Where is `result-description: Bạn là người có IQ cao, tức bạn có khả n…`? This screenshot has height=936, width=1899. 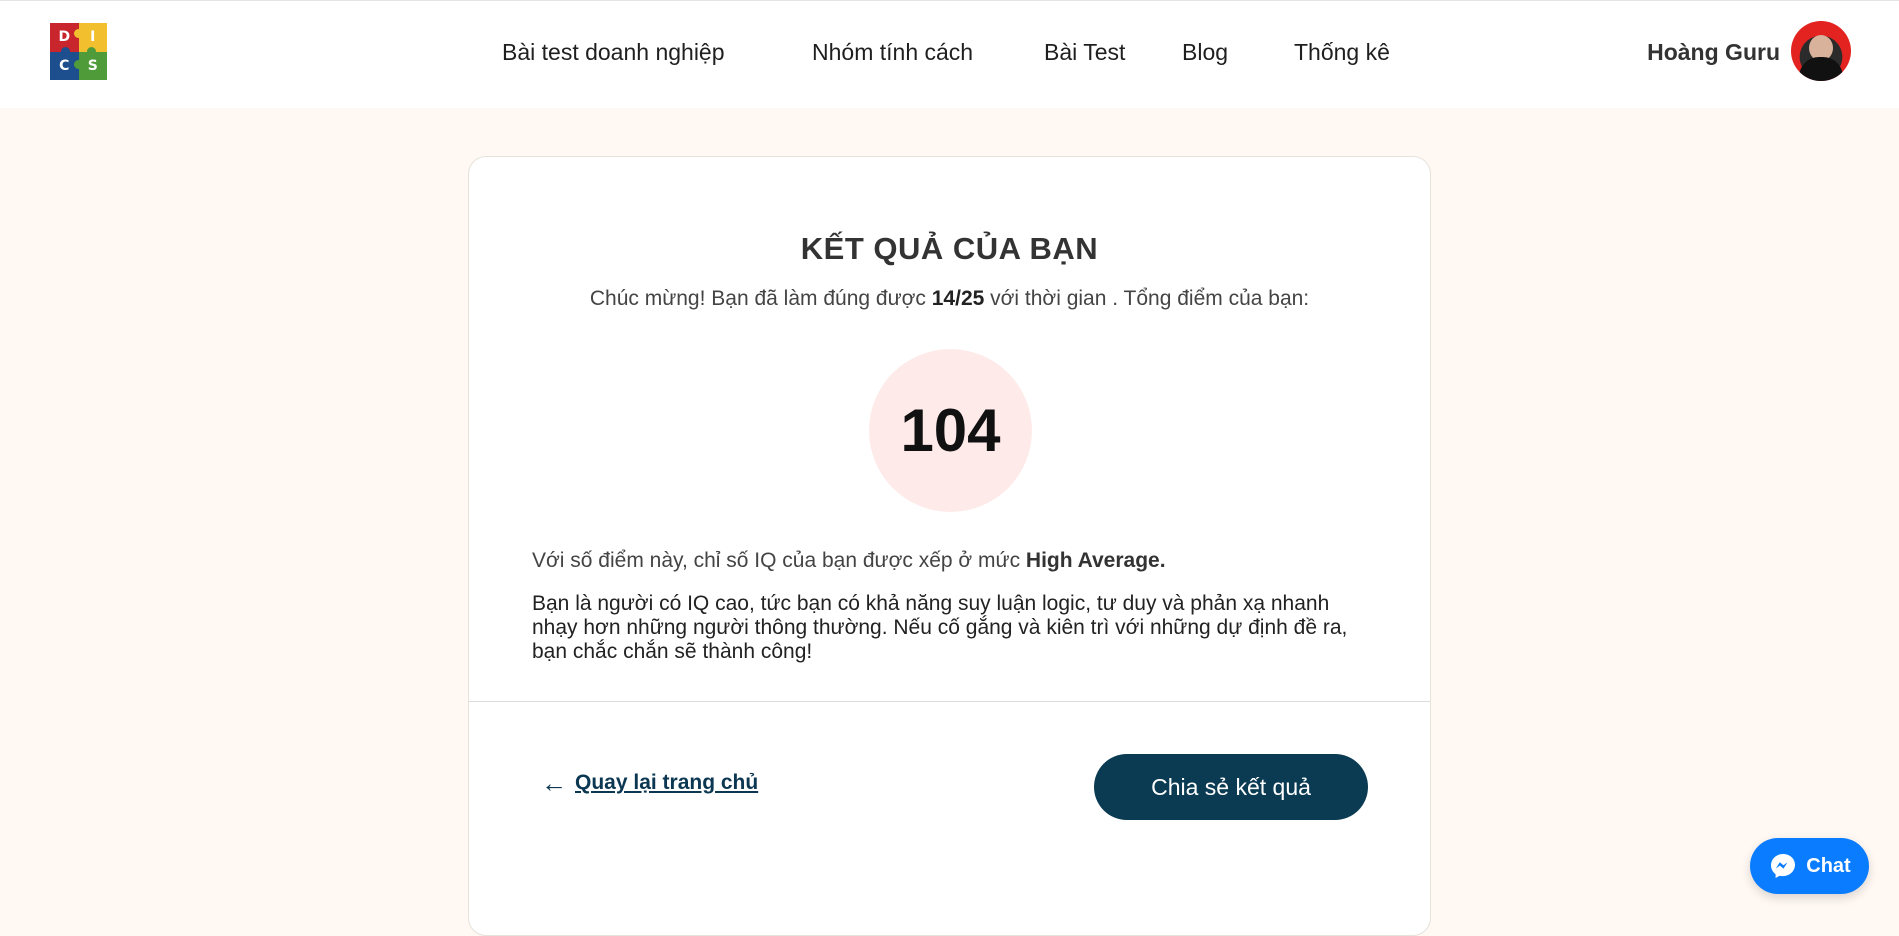 result-description: Bạn là người có IQ cao, tức bạn có khả n… is located at coordinates (940, 627).